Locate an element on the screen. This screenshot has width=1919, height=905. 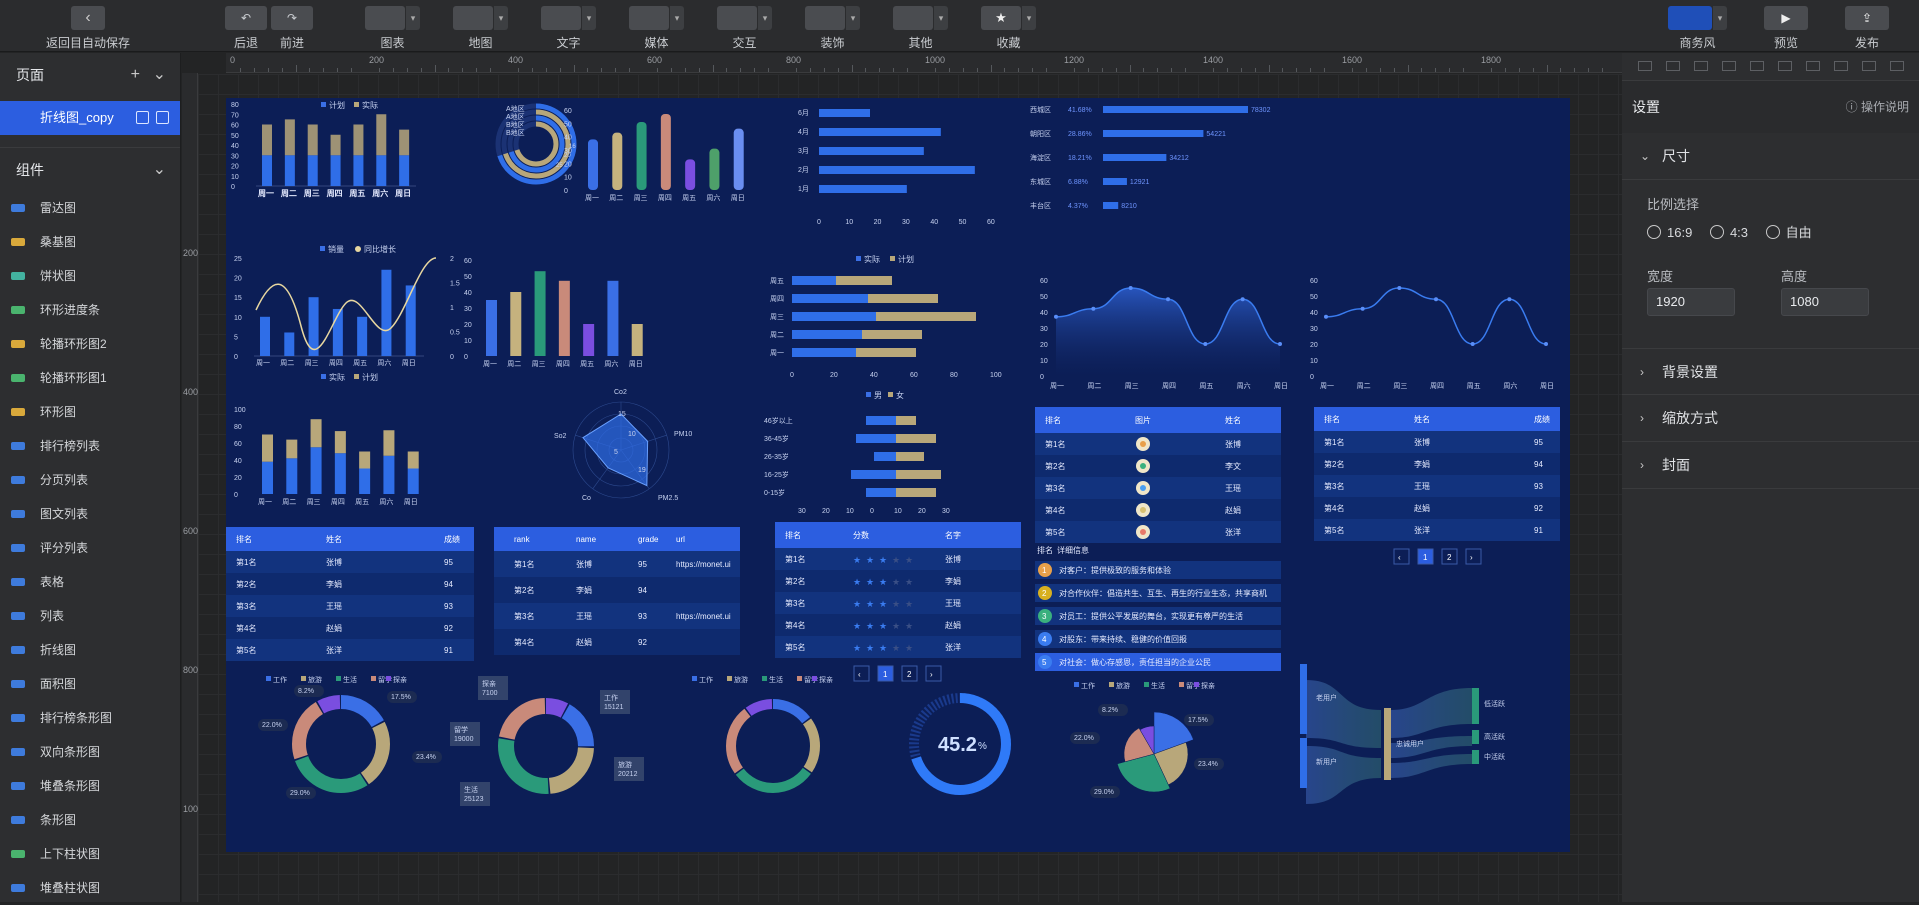
component-item: 折线图 is located at coordinates (90, 650).